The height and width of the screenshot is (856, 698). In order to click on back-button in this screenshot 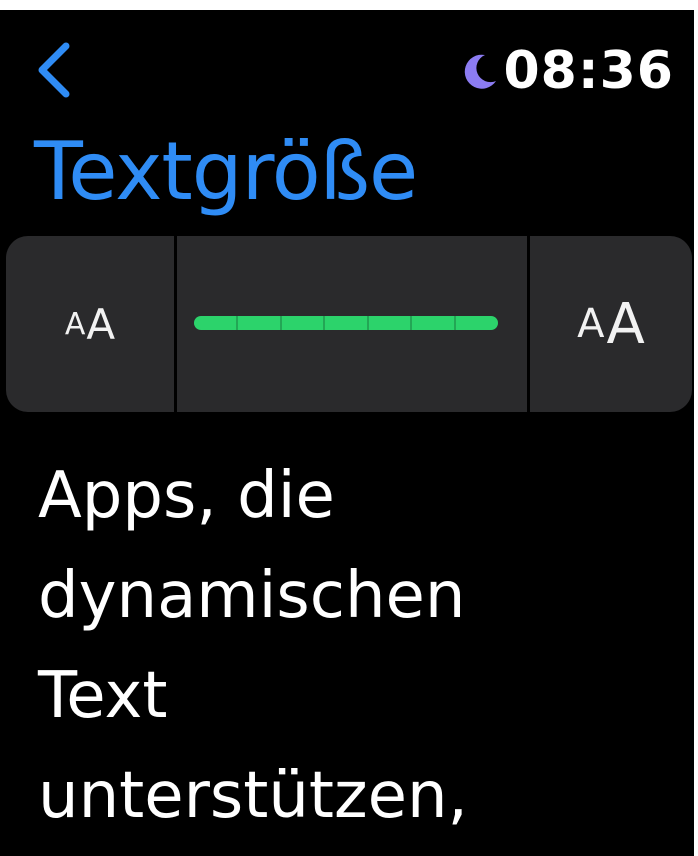, I will do `click(55, 70)`.